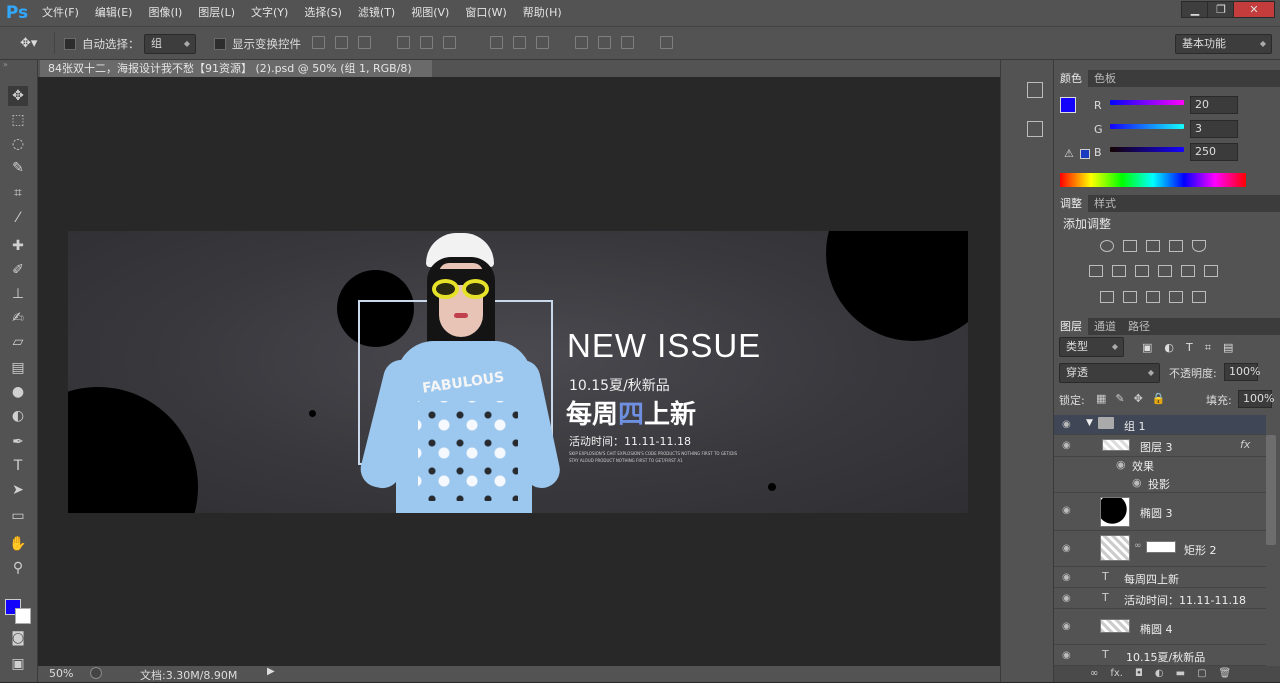  I want to click on expand-arrow-icon: ▼, so click(1089, 423).